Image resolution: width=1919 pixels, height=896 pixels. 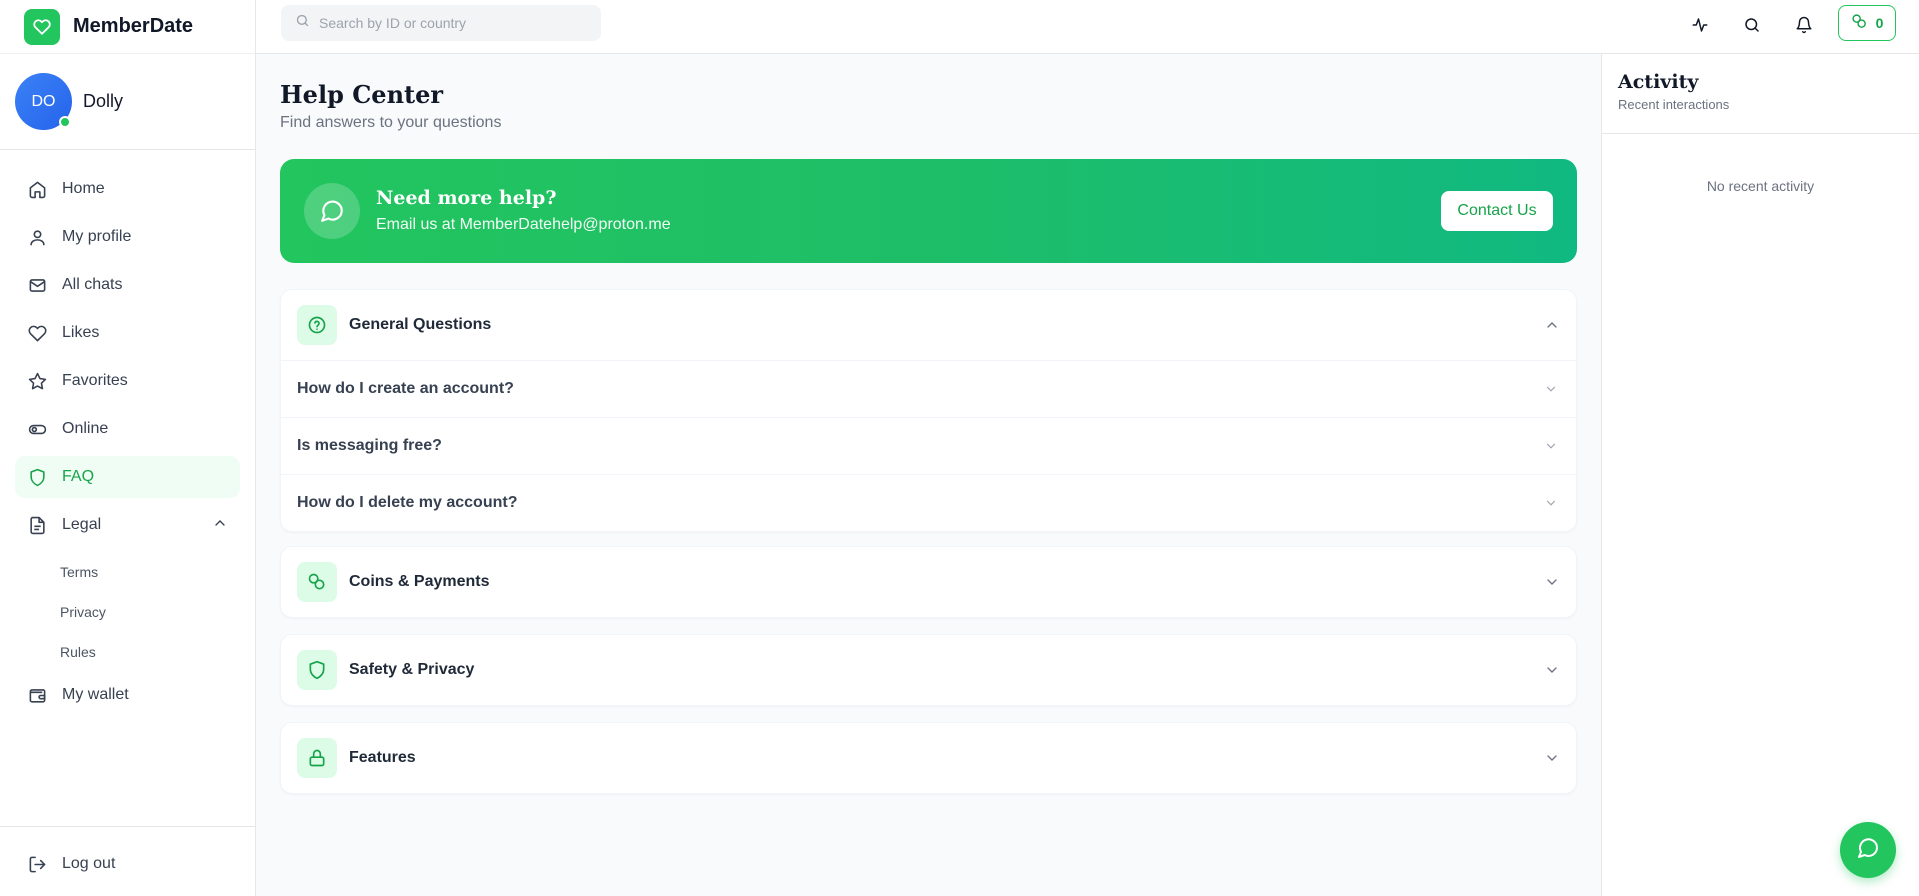 What do you see at coordinates (37, 695) in the screenshot?
I see `wallet-icon` at bounding box center [37, 695].